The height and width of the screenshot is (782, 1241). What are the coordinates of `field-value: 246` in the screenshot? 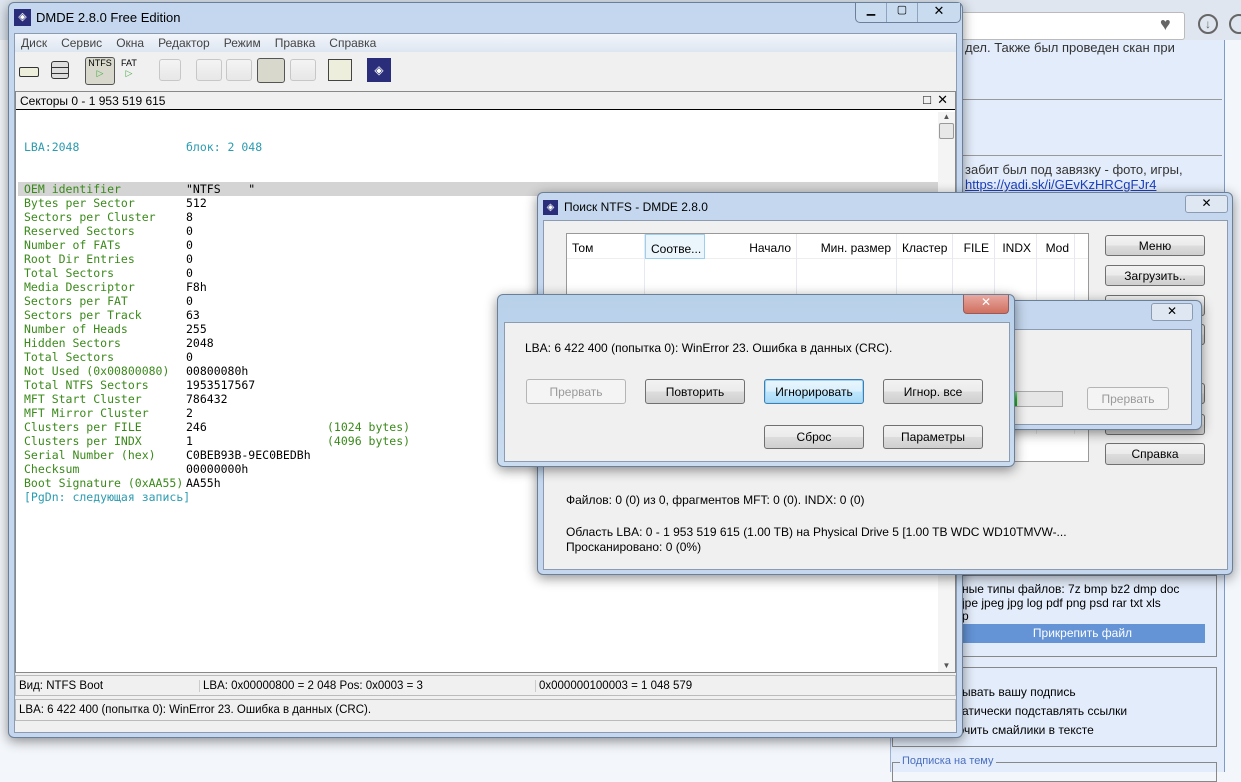 It's located at (196, 427).